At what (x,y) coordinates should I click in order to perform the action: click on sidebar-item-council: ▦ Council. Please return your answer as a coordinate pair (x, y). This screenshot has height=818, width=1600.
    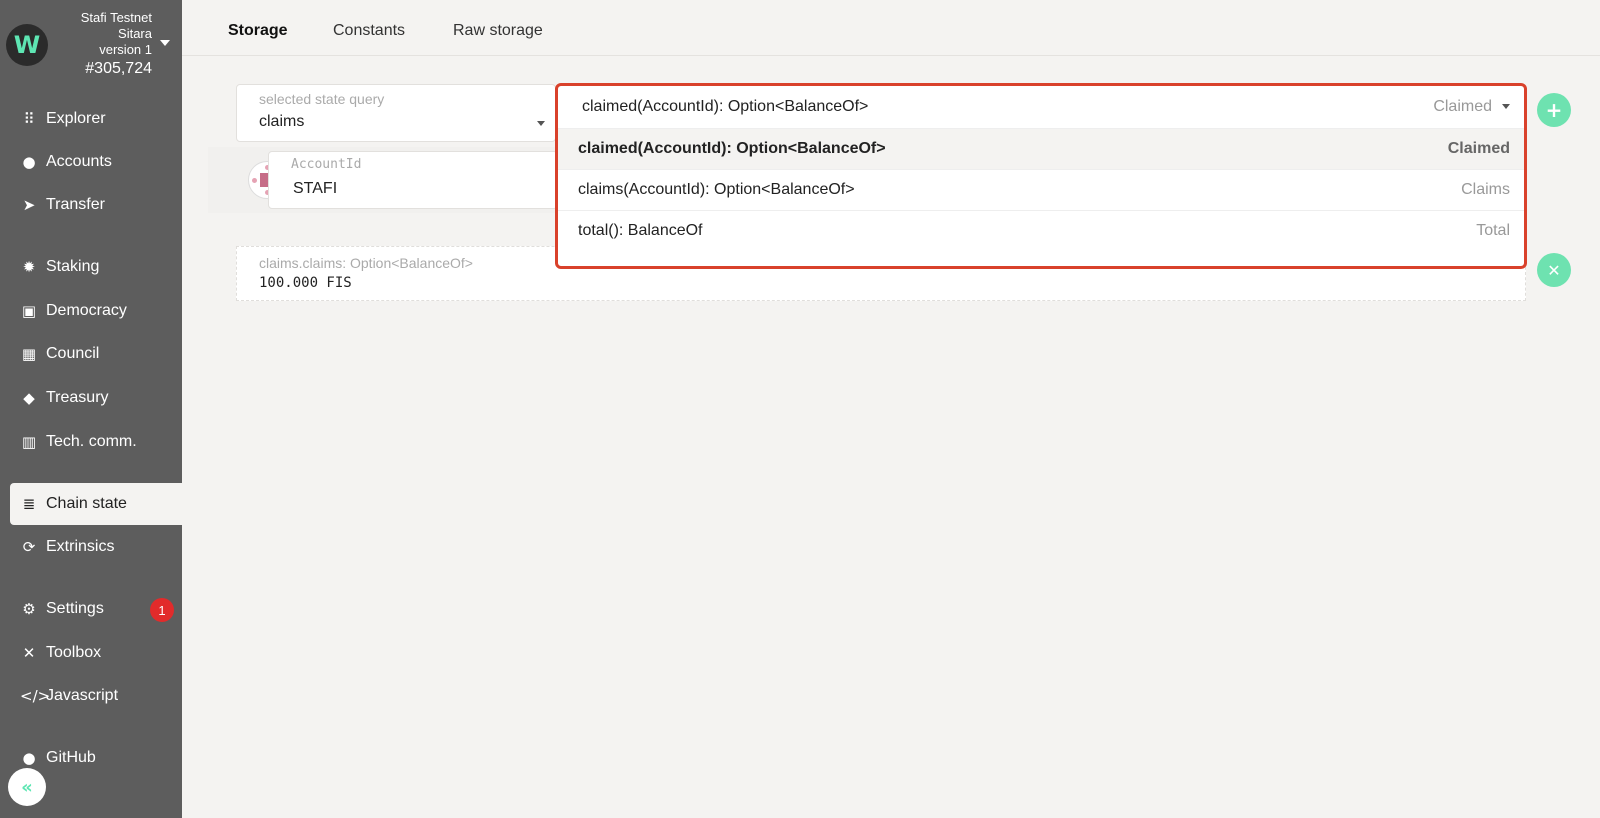
    Looking at the image, I should click on (96, 354).